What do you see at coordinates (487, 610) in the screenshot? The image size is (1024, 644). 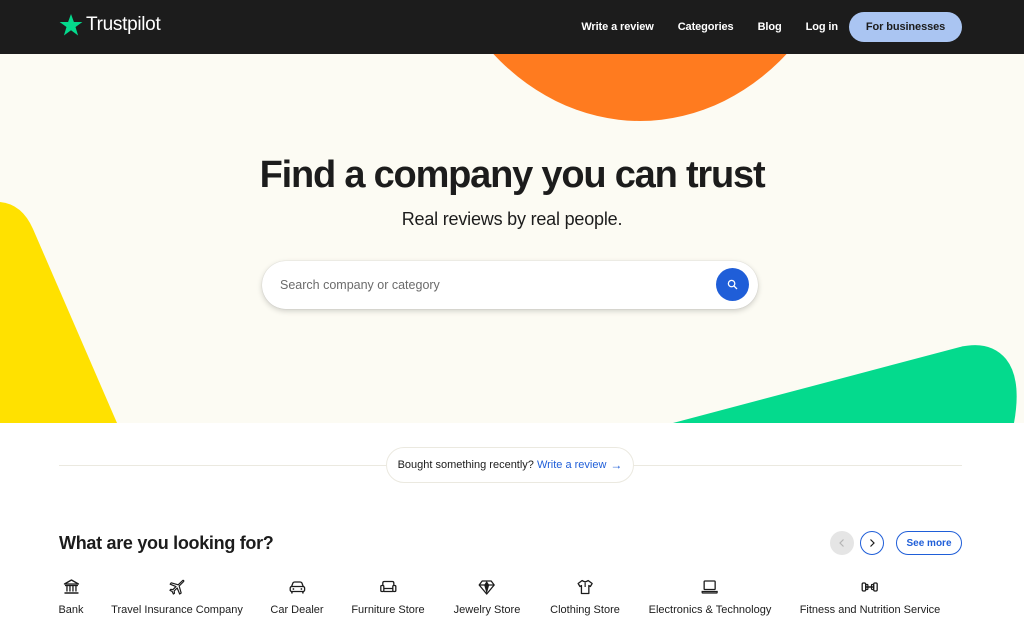 I see `category-label: Jewelry Store` at bounding box center [487, 610].